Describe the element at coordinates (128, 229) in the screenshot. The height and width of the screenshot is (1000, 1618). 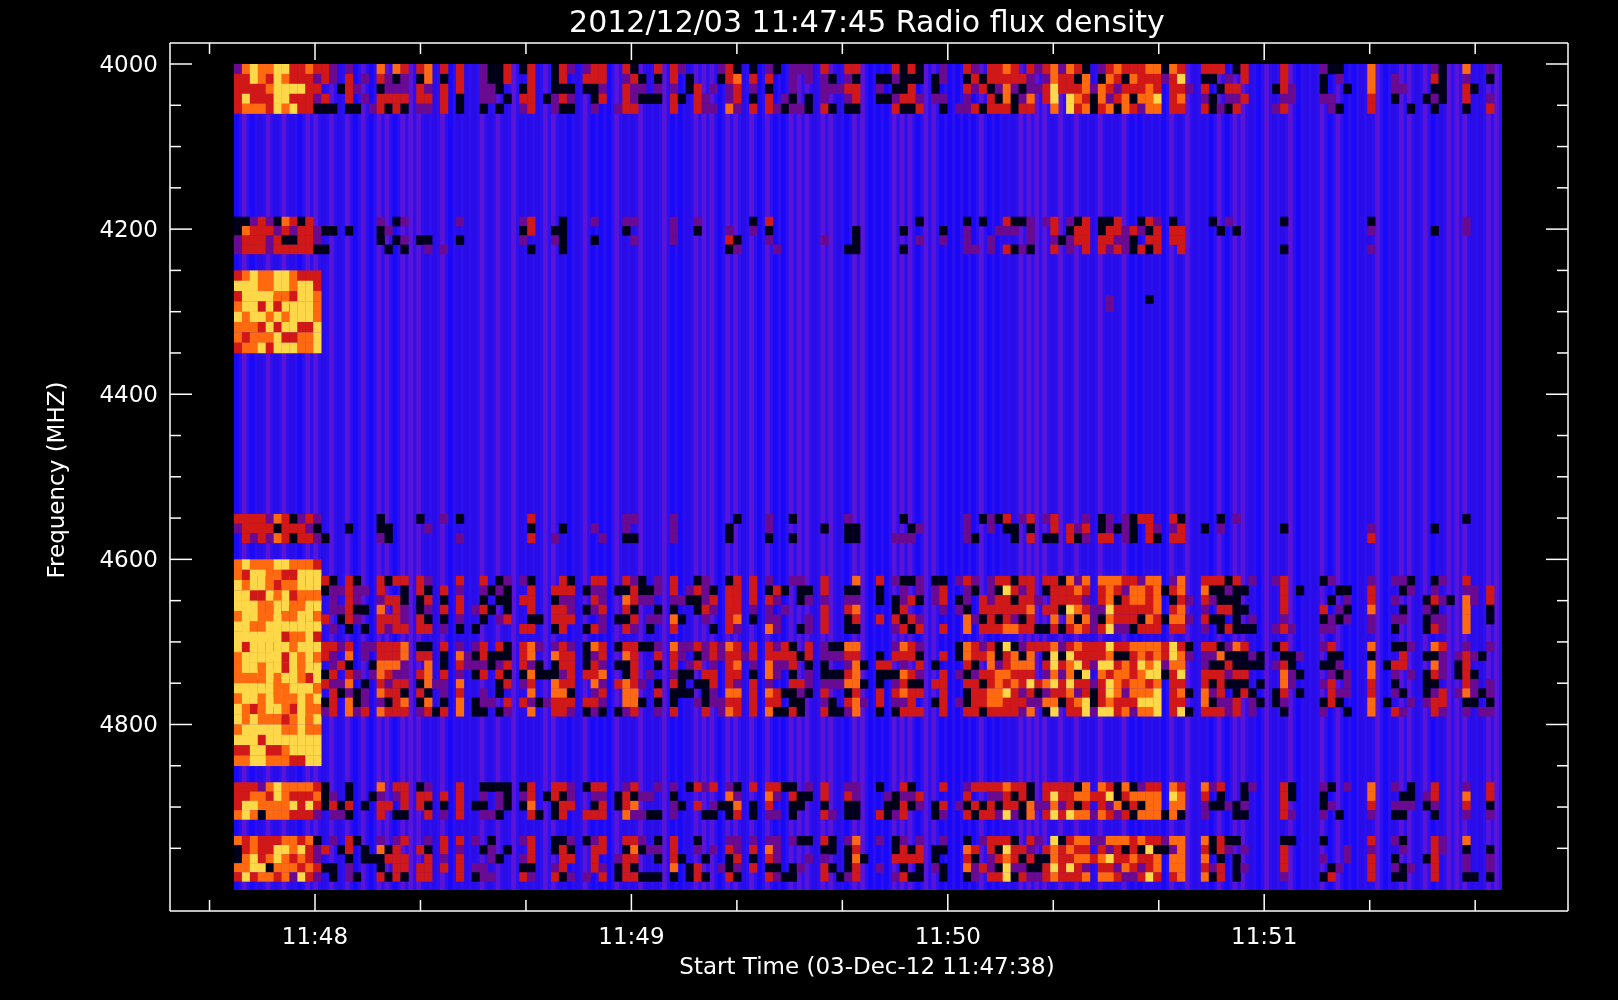
I see `axis-tick-label: 4200` at that location.